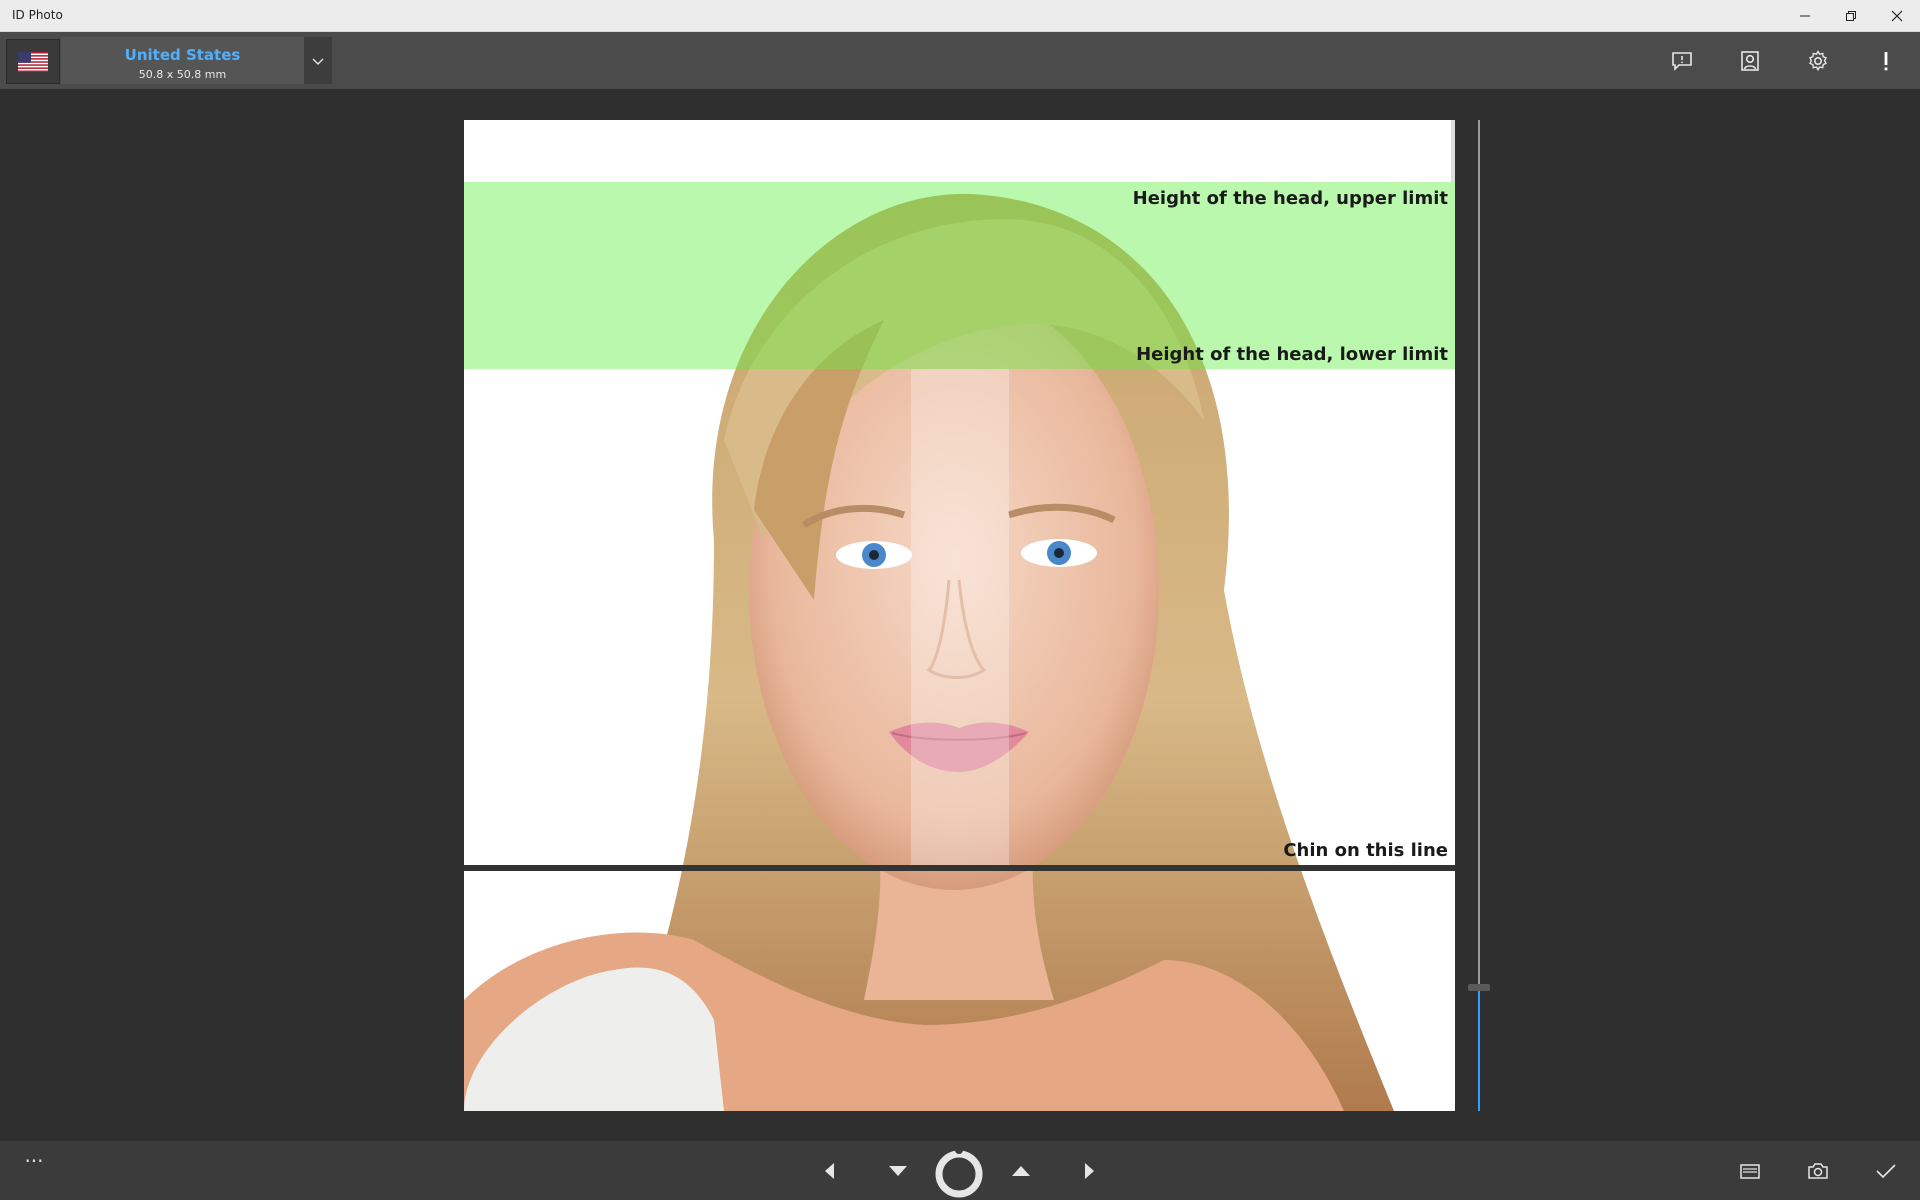 The image size is (1920, 1200). What do you see at coordinates (1479, 1049) in the screenshot?
I see `zoom-slider-fill` at bounding box center [1479, 1049].